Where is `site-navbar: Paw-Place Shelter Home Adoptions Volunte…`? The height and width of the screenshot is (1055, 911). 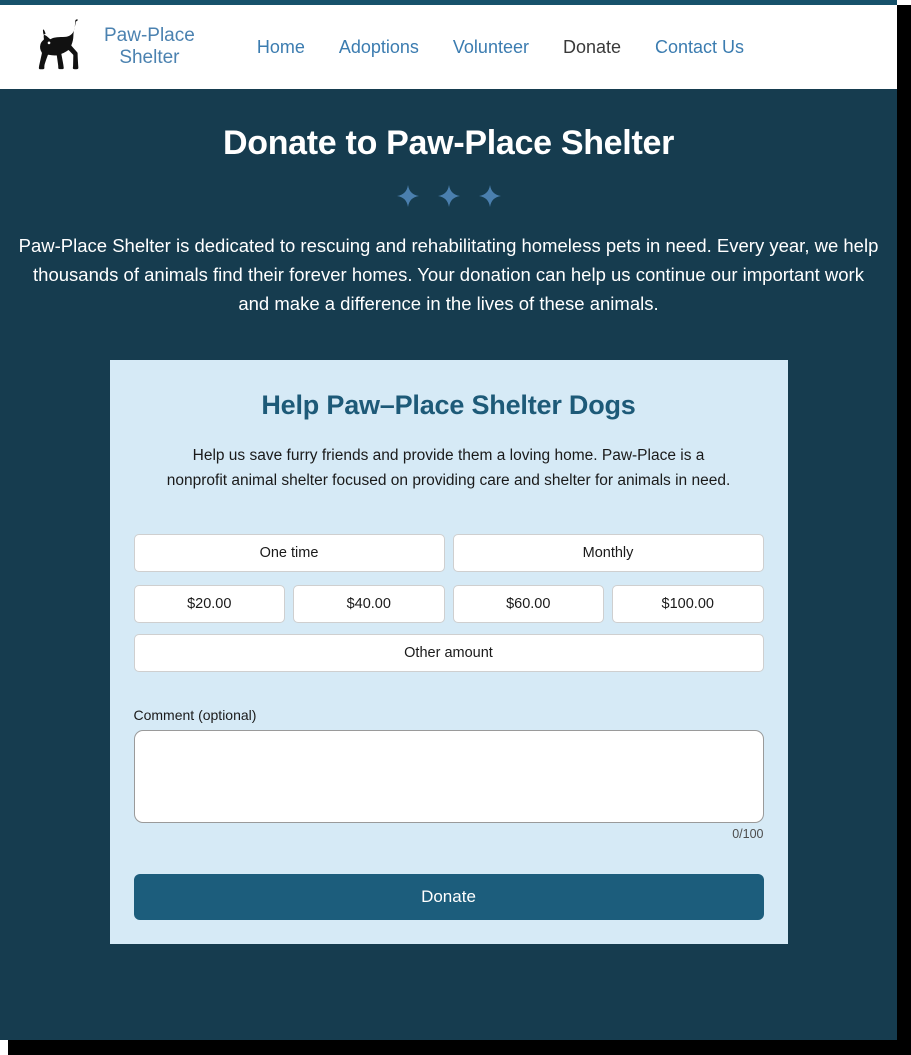
site-navbar: Paw-Place Shelter Home Adoptions Volunte… is located at coordinates (448, 47).